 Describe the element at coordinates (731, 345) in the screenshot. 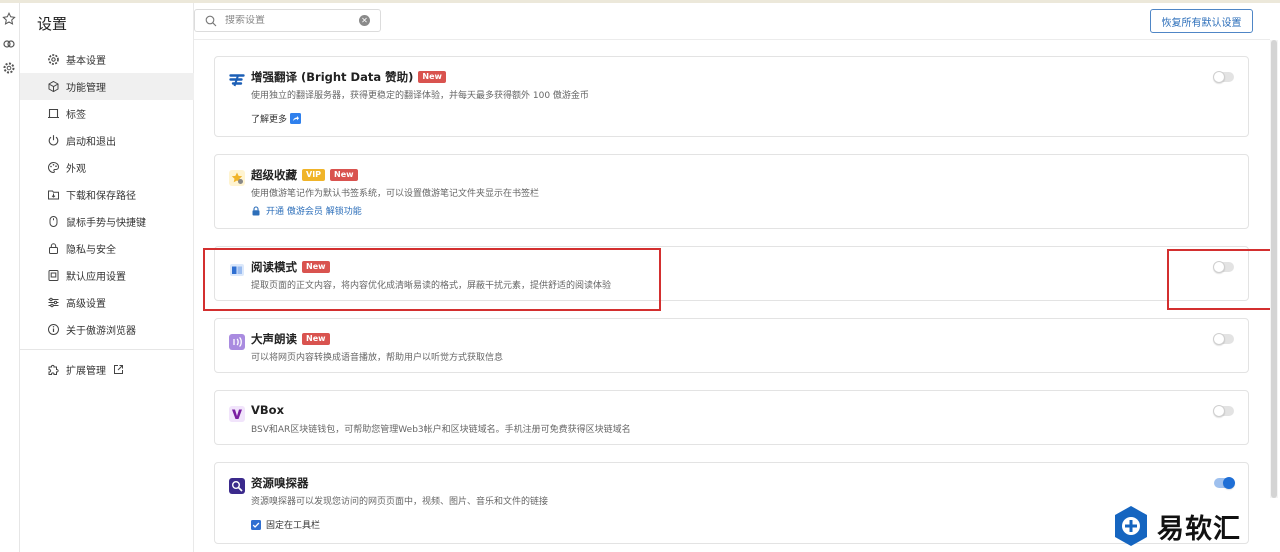

I see `feature-card-read-aloud: 大声朗读 New 可以将网页内容转换成语音播放，帮助用户以听觉方式获取信息` at that location.